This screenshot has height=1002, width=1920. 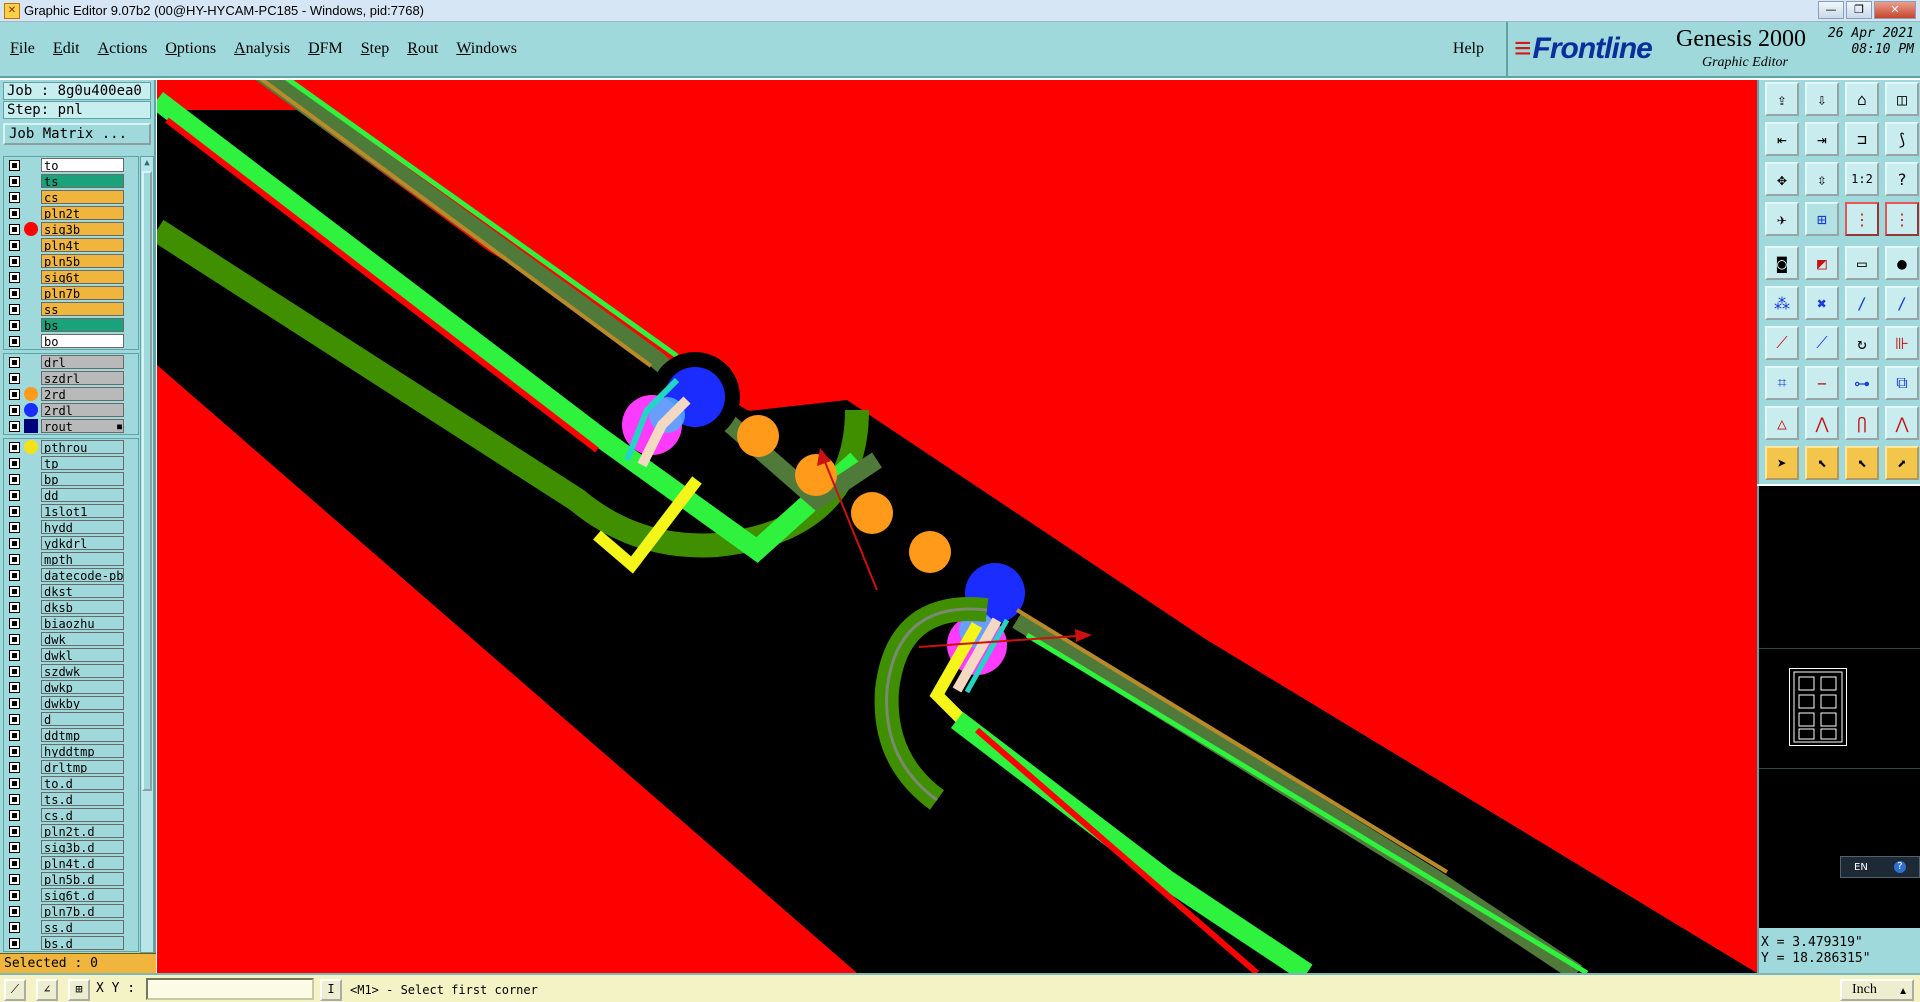 What do you see at coordinates (1862, 383) in the screenshot?
I see `resize-tool-icon: ⊶` at bounding box center [1862, 383].